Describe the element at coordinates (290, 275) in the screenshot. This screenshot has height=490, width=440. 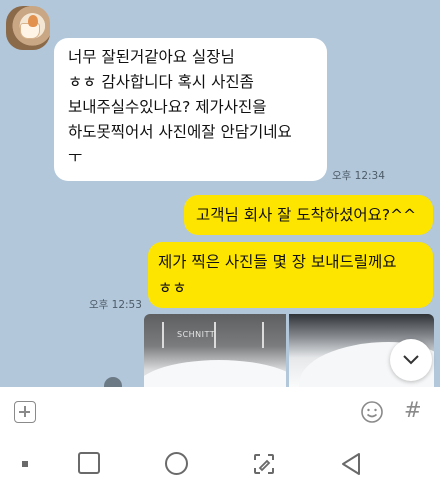
I see `outgoing-message: 제가 찍은 사진들 몇 장 보내드릴께요 ㅎㅎ` at that location.